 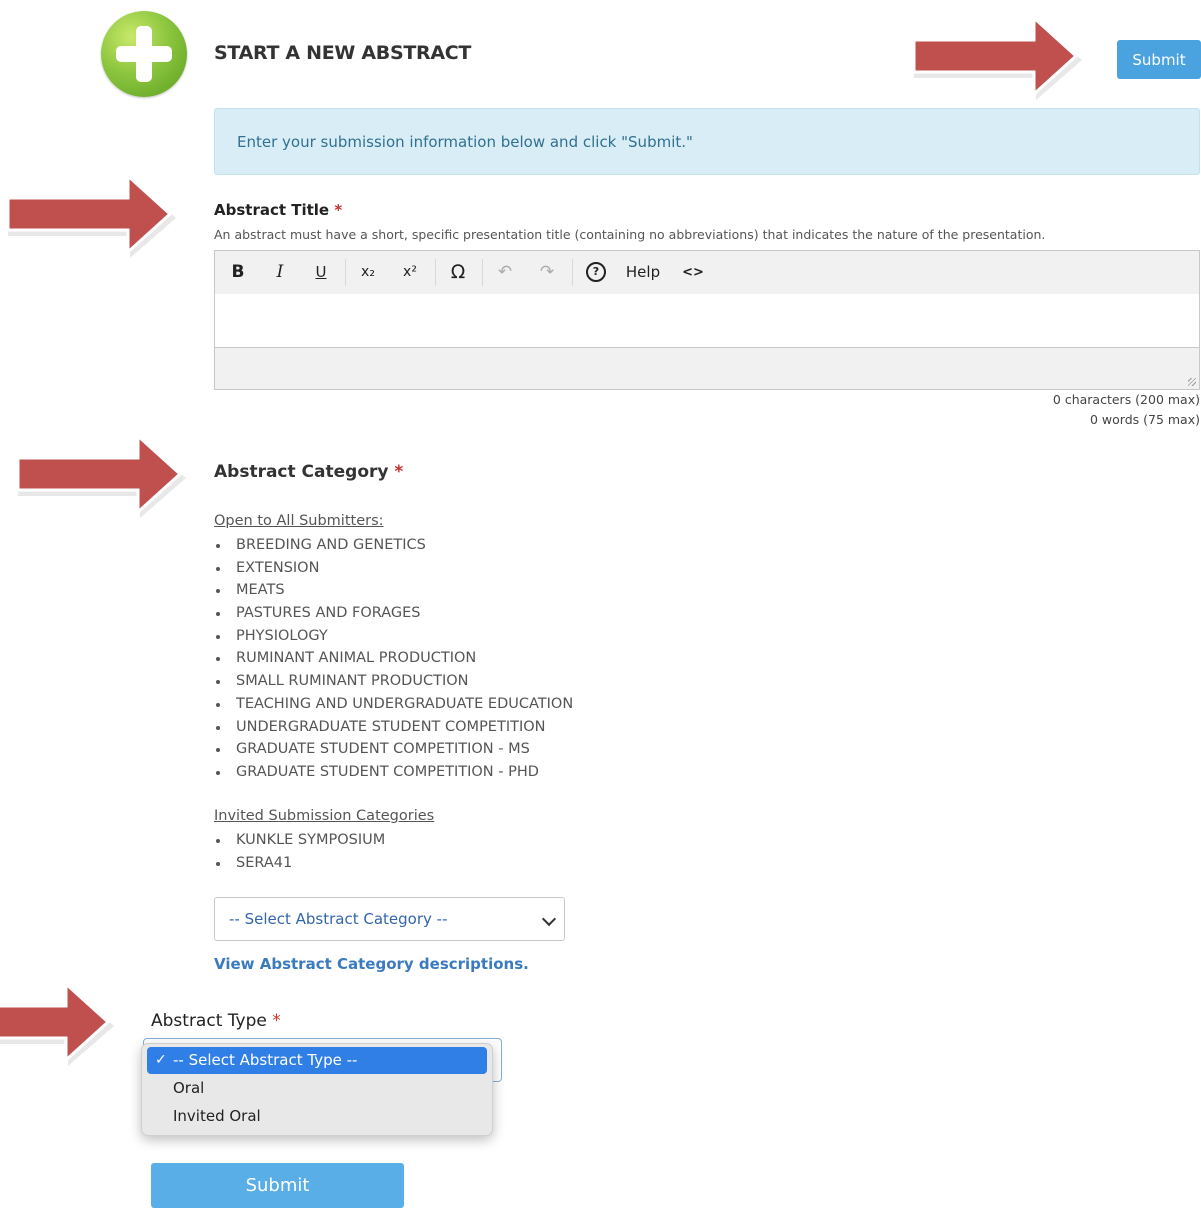 I want to click on abstract-category-label-text: Abstract Category, so click(x=301, y=472).